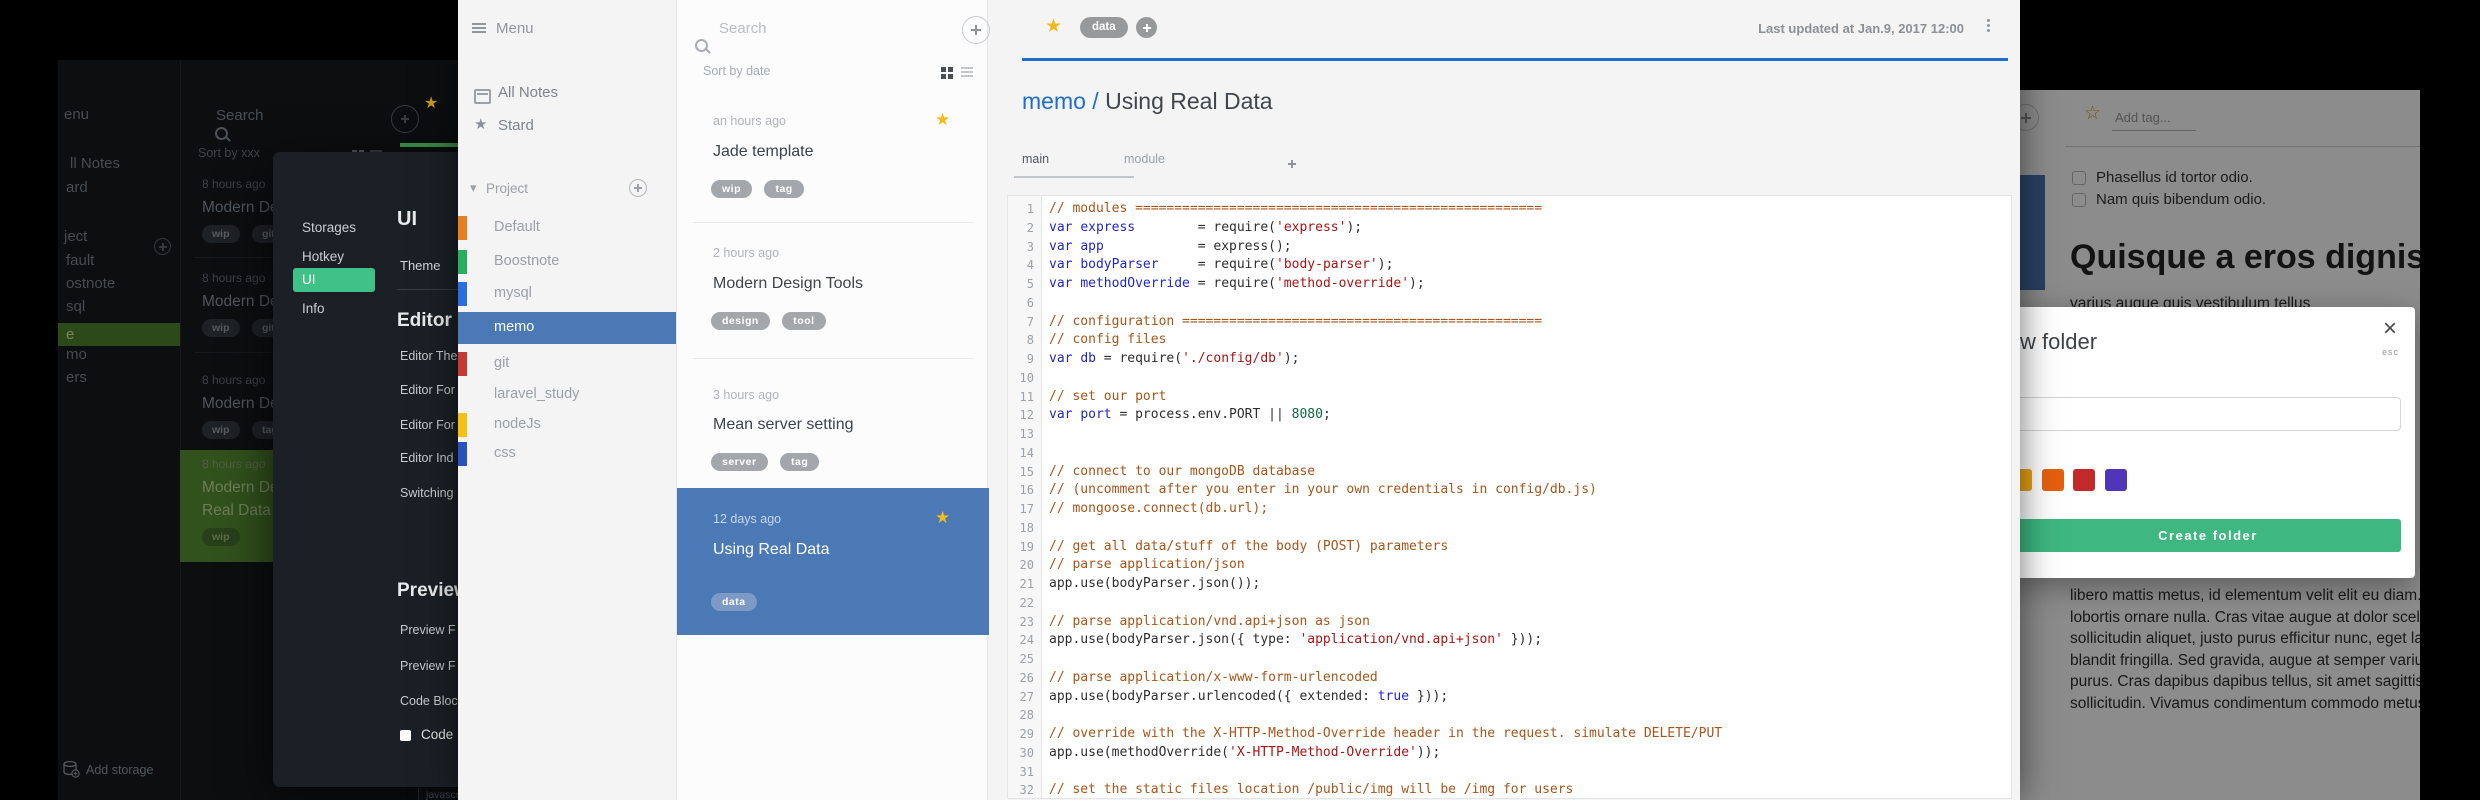  What do you see at coordinates (567, 425) in the screenshot?
I see `sidebar-folder-nodejs: nodeJs` at bounding box center [567, 425].